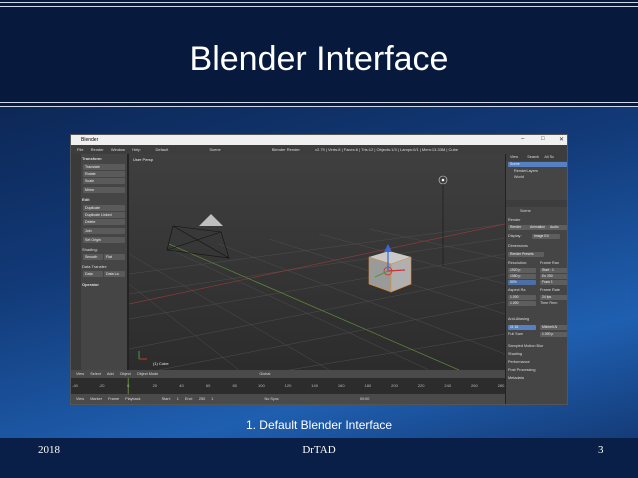  I want to click on timeline-tick-label: 20, so click(155, 385).